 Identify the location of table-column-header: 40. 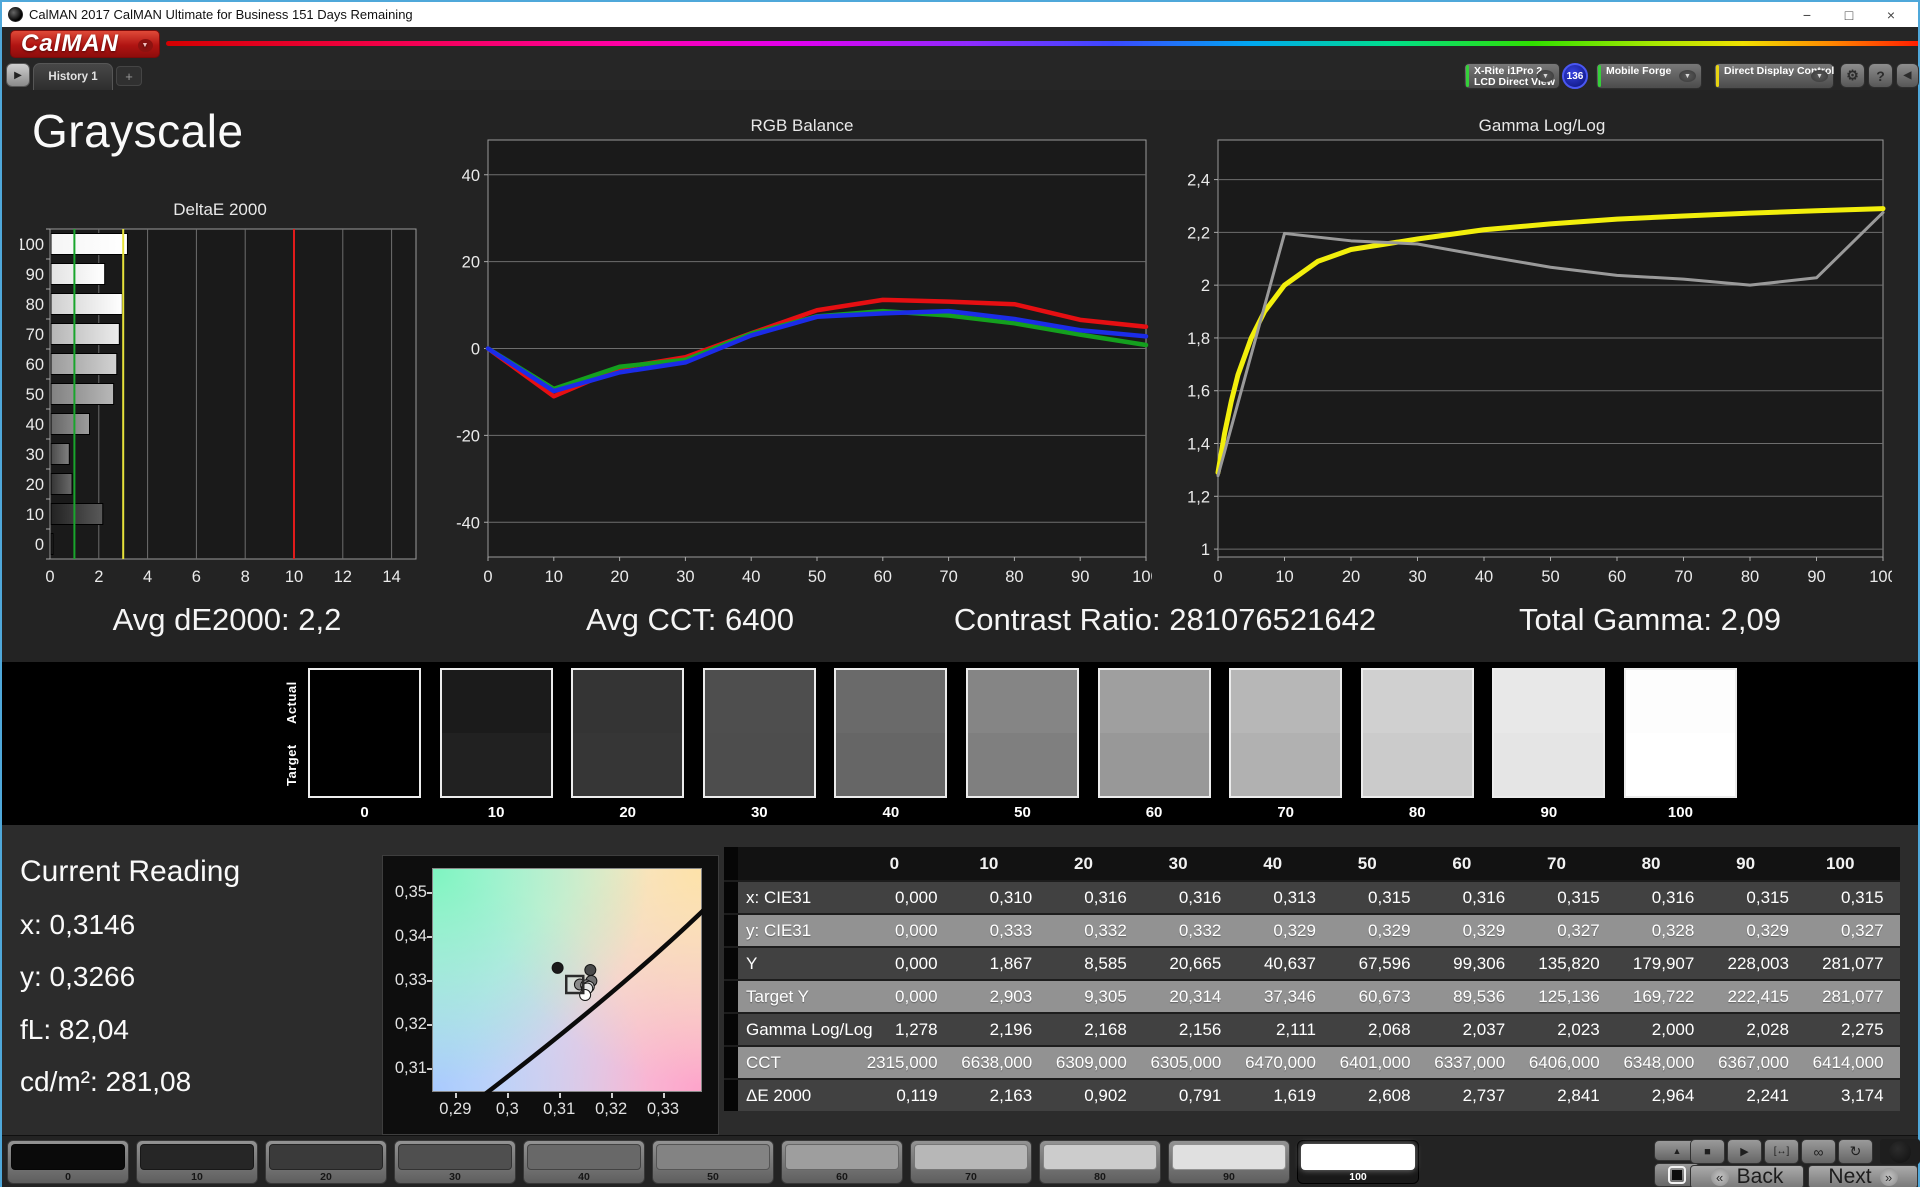
(1273, 863).